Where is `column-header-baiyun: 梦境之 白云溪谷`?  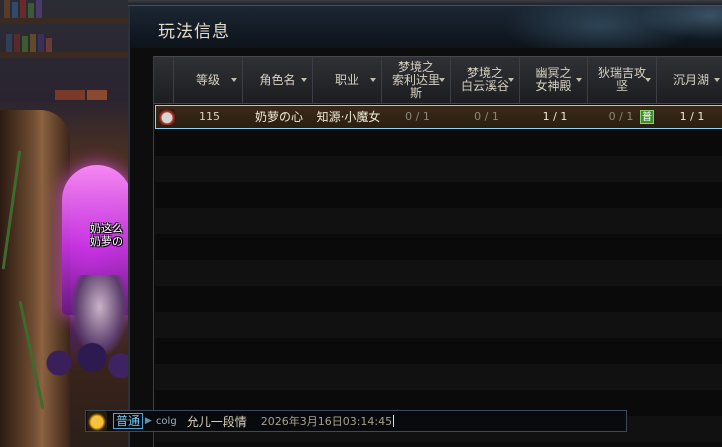 column-header-baiyun: 梦境之 白云溪谷 is located at coordinates (485, 80).